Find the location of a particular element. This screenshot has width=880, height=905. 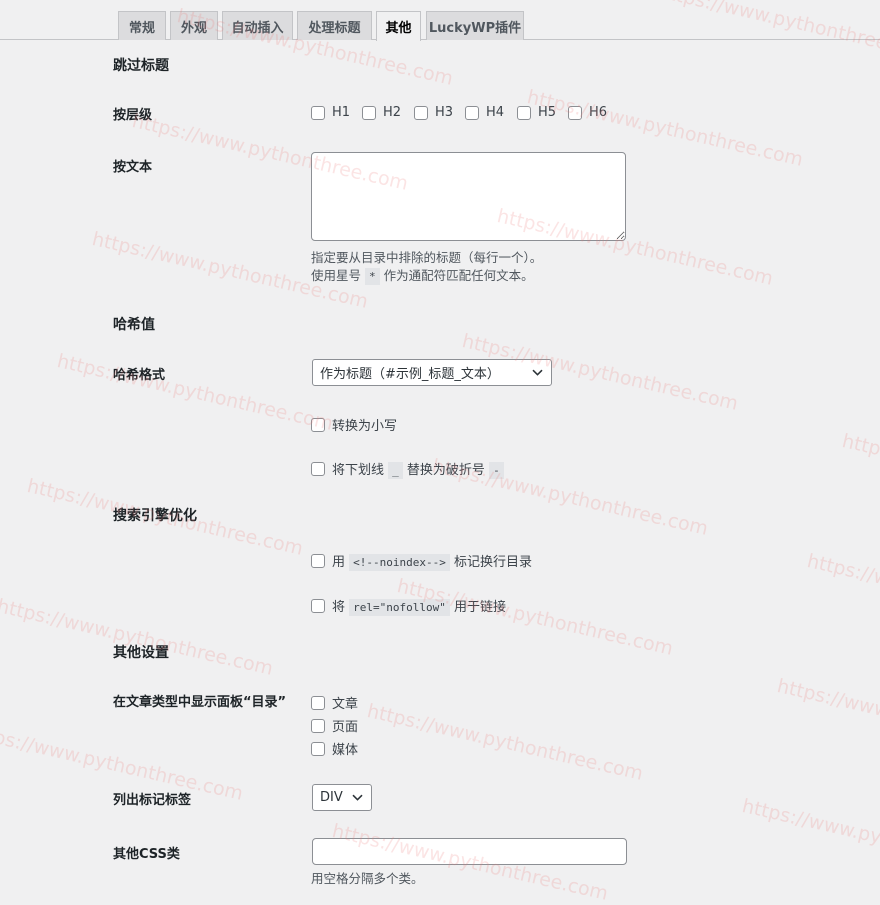

select-value: DIV is located at coordinates (331, 797).